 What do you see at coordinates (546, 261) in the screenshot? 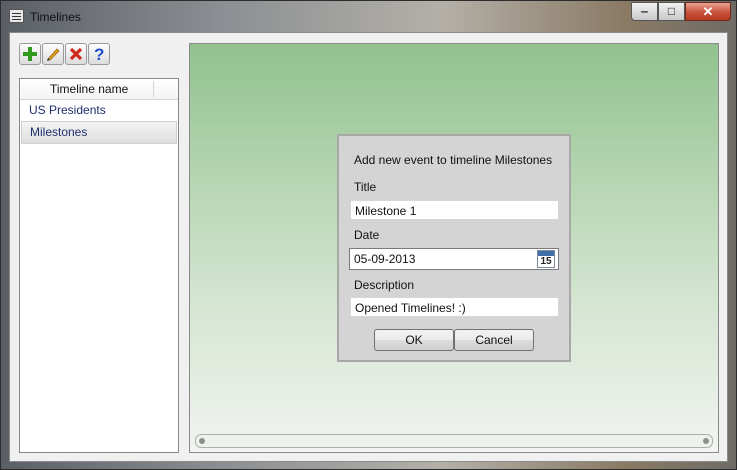
I see `calendar-day-number: 15` at bounding box center [546, 261].